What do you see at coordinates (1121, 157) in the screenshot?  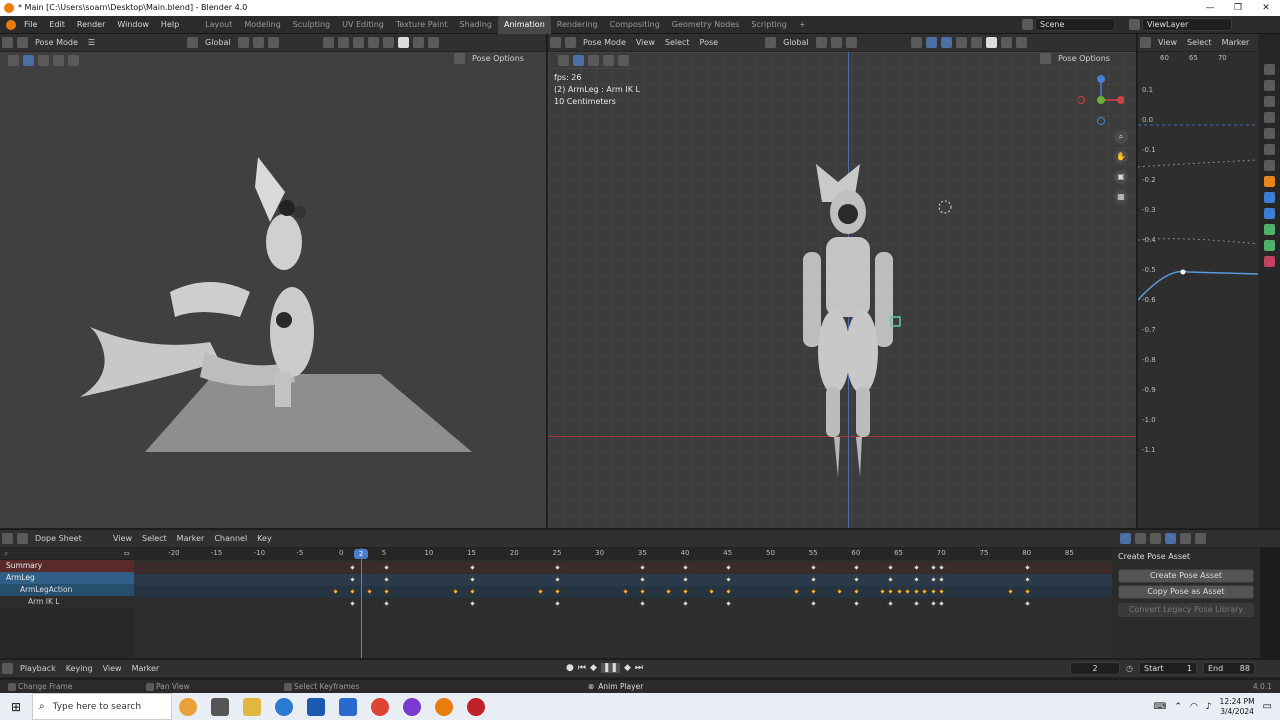 I see `pan-hand-icon: ✋` at bounding box center [1121, 157].